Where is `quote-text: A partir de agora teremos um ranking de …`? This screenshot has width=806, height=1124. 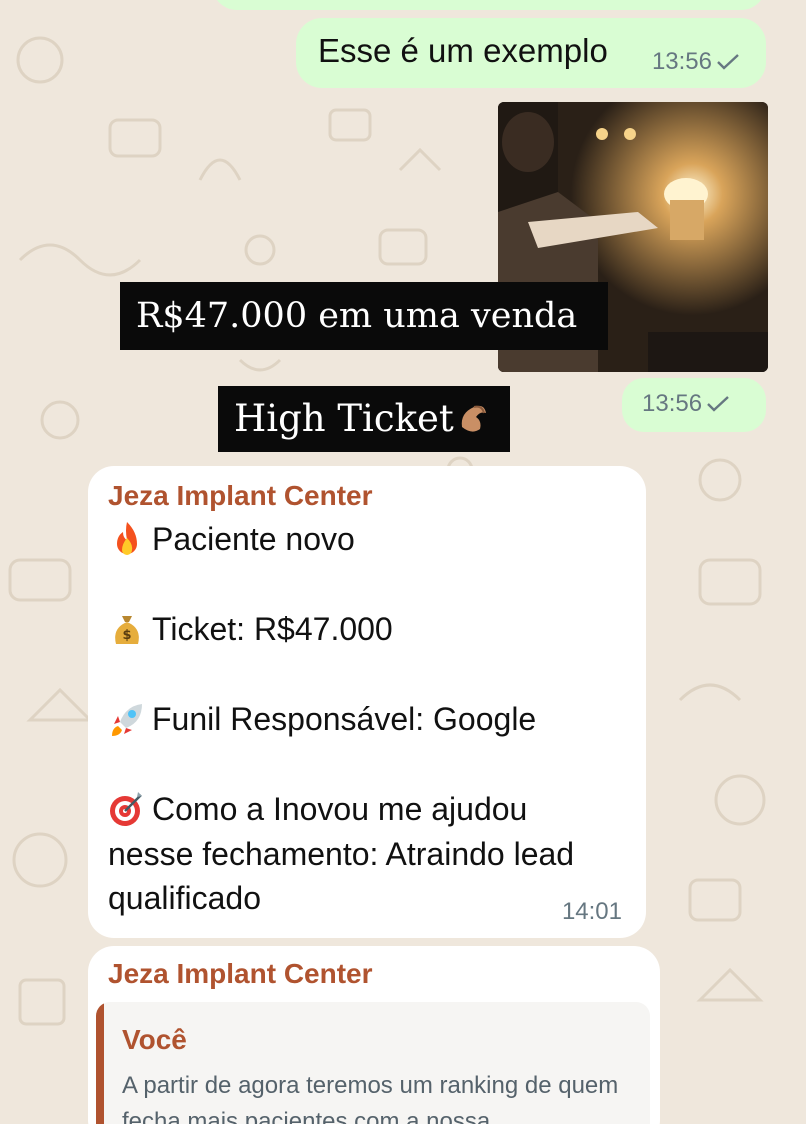 quote-text: A partir de agora teremos um ranking de … is located at coordinates (370, 1098).